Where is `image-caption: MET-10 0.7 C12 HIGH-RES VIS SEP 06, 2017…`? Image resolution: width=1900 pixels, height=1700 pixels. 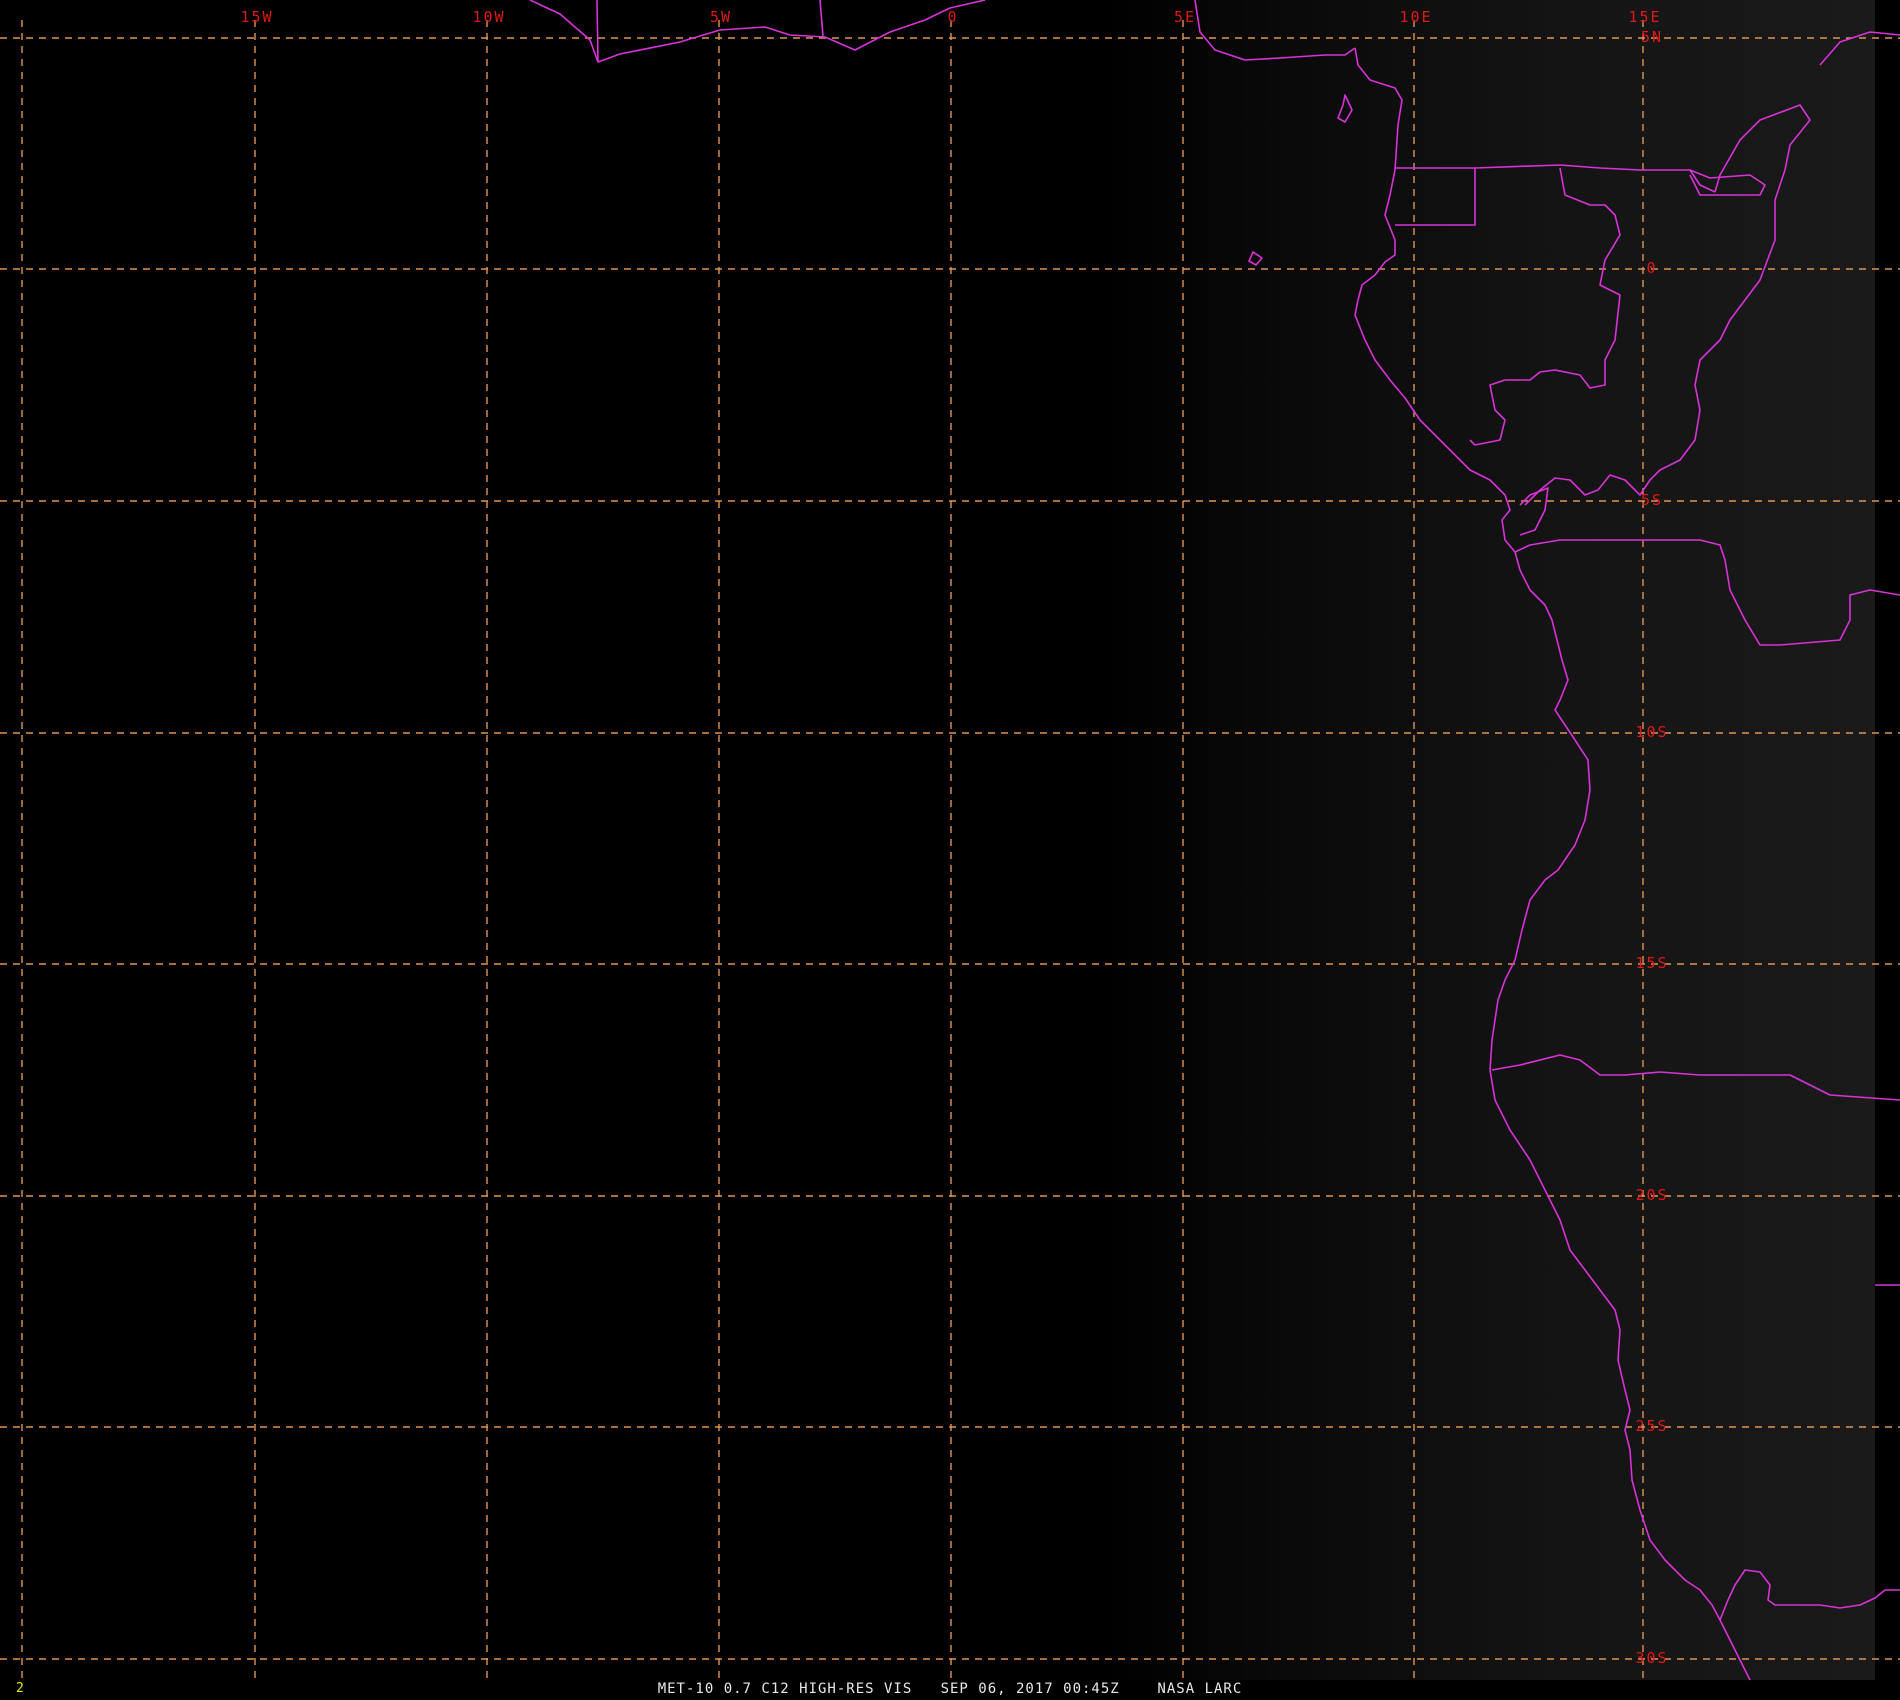
image-caption: MET-10 0.7 C12 HIGH-RES VIS SEP 06, 2017… is located at coordinates (950, 1689).